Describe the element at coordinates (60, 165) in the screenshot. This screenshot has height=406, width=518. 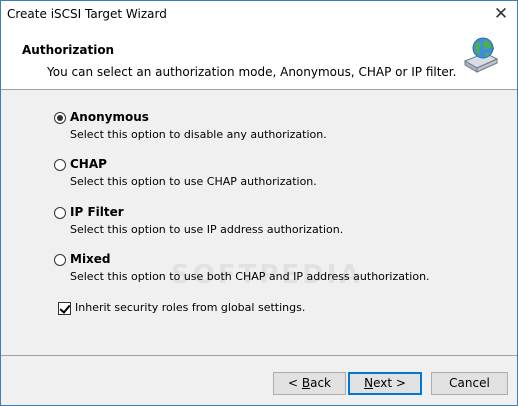
I see `chap-radio` at that location.